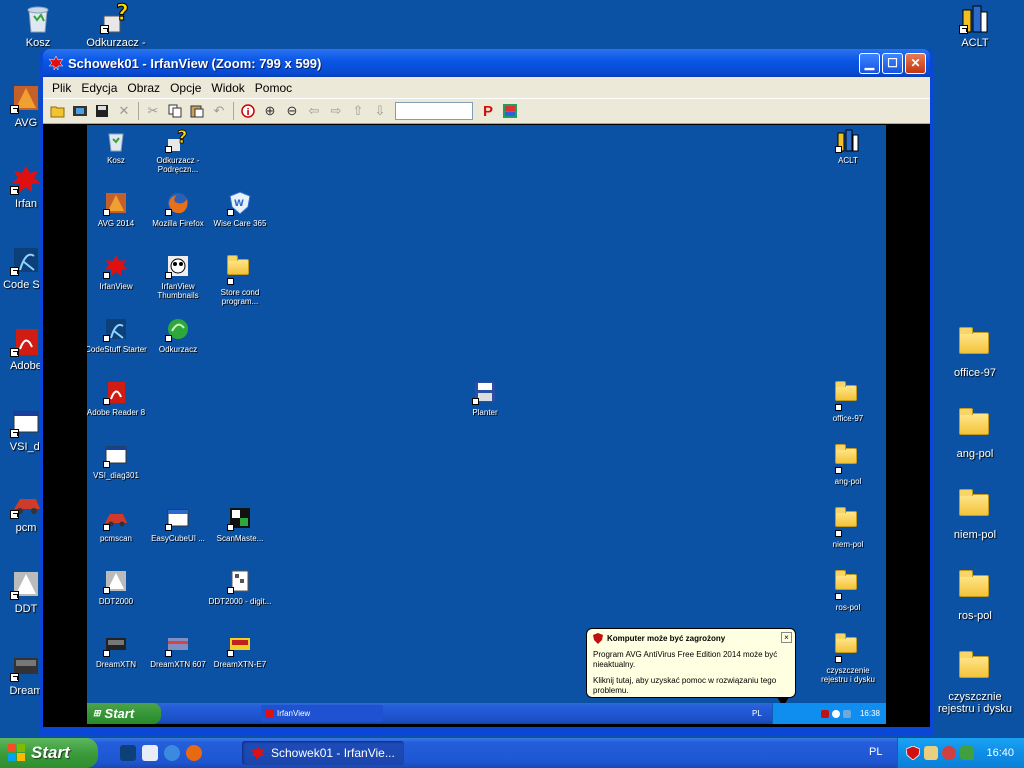 This screenshot has width=1024, height=768. I want to click on avg-tray-icon, so click(824, 713).